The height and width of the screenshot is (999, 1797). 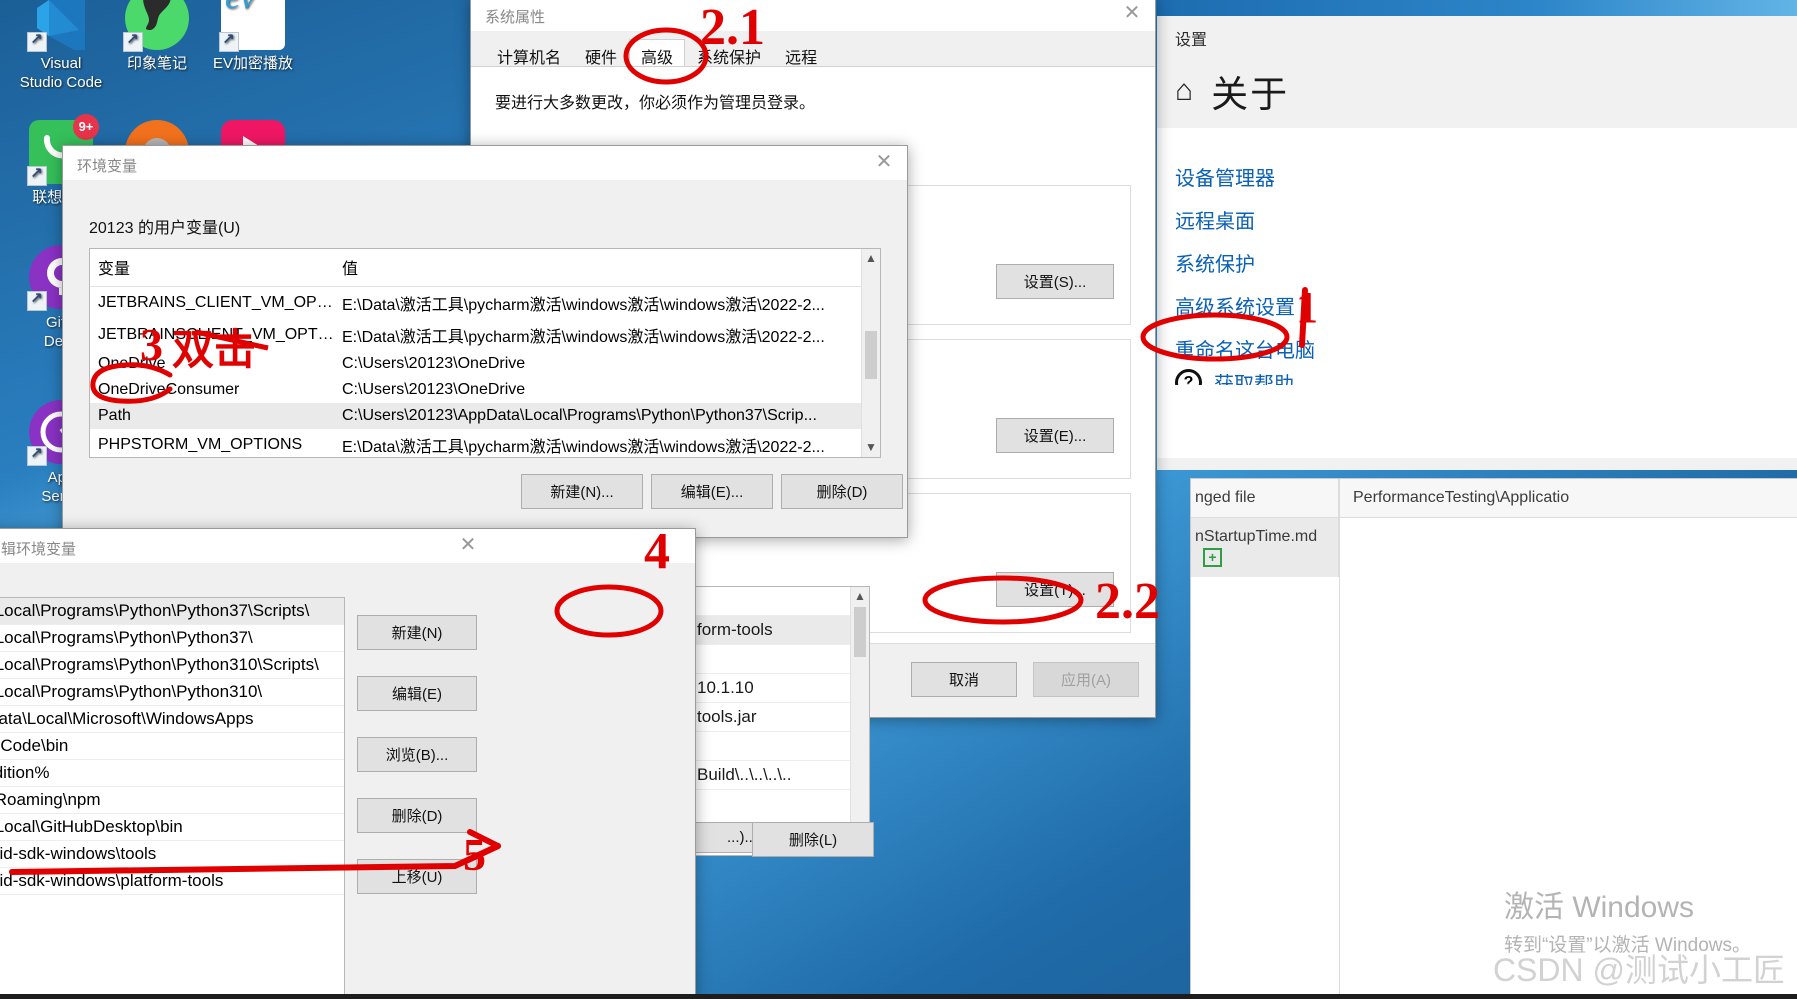 What do you see at coordinates (781, 630) in the screenshot?
I see `list-item: form-tools` at bounding box center [781, 630].